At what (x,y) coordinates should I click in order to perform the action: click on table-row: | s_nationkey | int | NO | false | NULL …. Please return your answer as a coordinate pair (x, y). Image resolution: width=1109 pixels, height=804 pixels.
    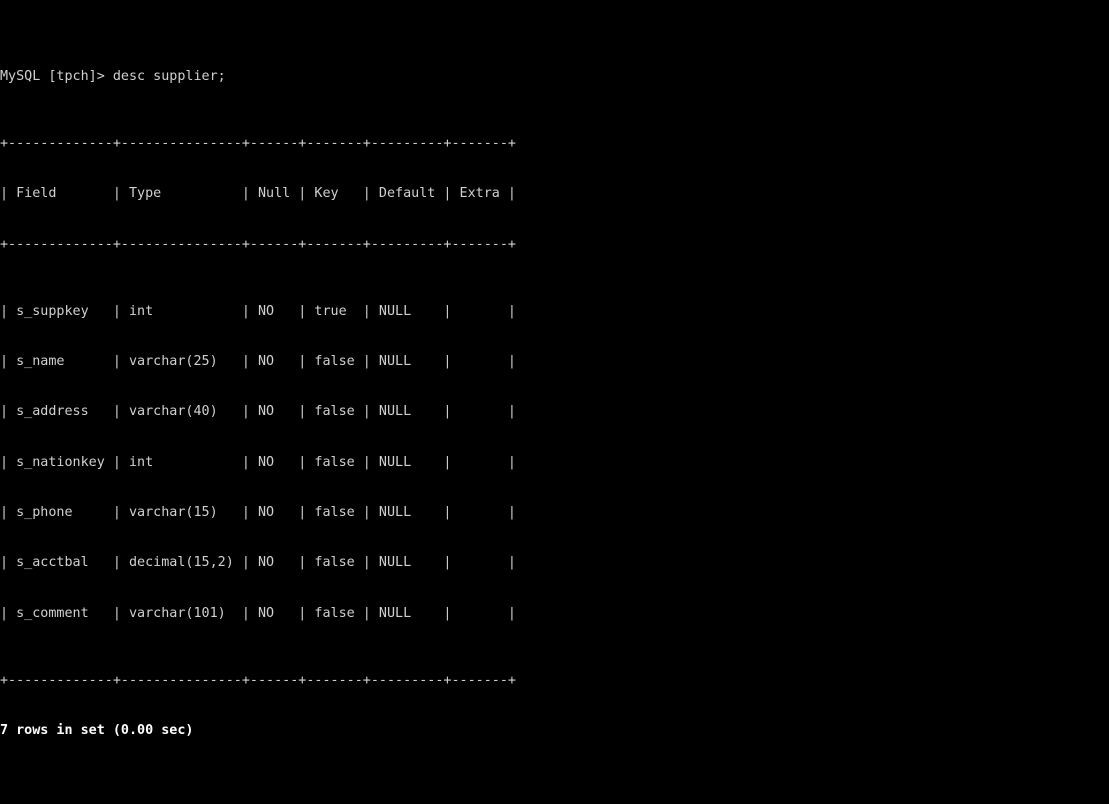
    Looking at the image, I should click on (258, 462).